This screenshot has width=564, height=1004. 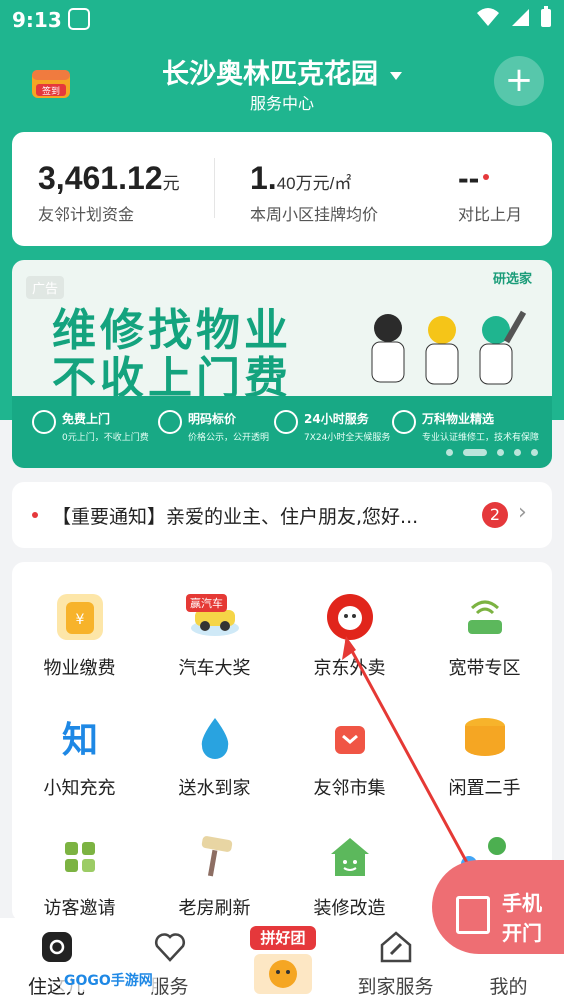 I want to click on service-label: 京东外卖, so click(x=349, y=668).